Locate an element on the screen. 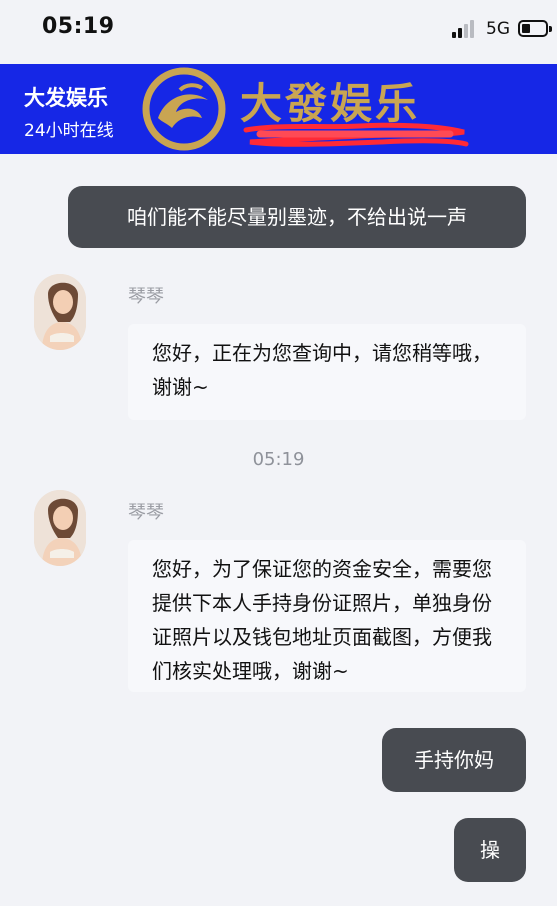 This screenshot has width=557, height=906. message-text: 操 is located at coordinates (490, 850).